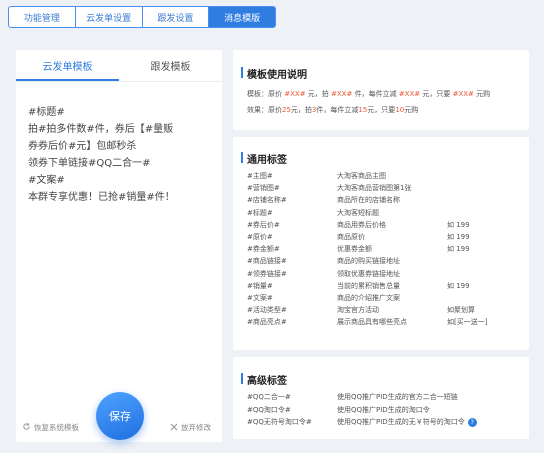  What do you see at coordinates (67, 65) in the screenshot?
I see `tab-cloud-template: 云发单模板` at bounding box center [67, 65].